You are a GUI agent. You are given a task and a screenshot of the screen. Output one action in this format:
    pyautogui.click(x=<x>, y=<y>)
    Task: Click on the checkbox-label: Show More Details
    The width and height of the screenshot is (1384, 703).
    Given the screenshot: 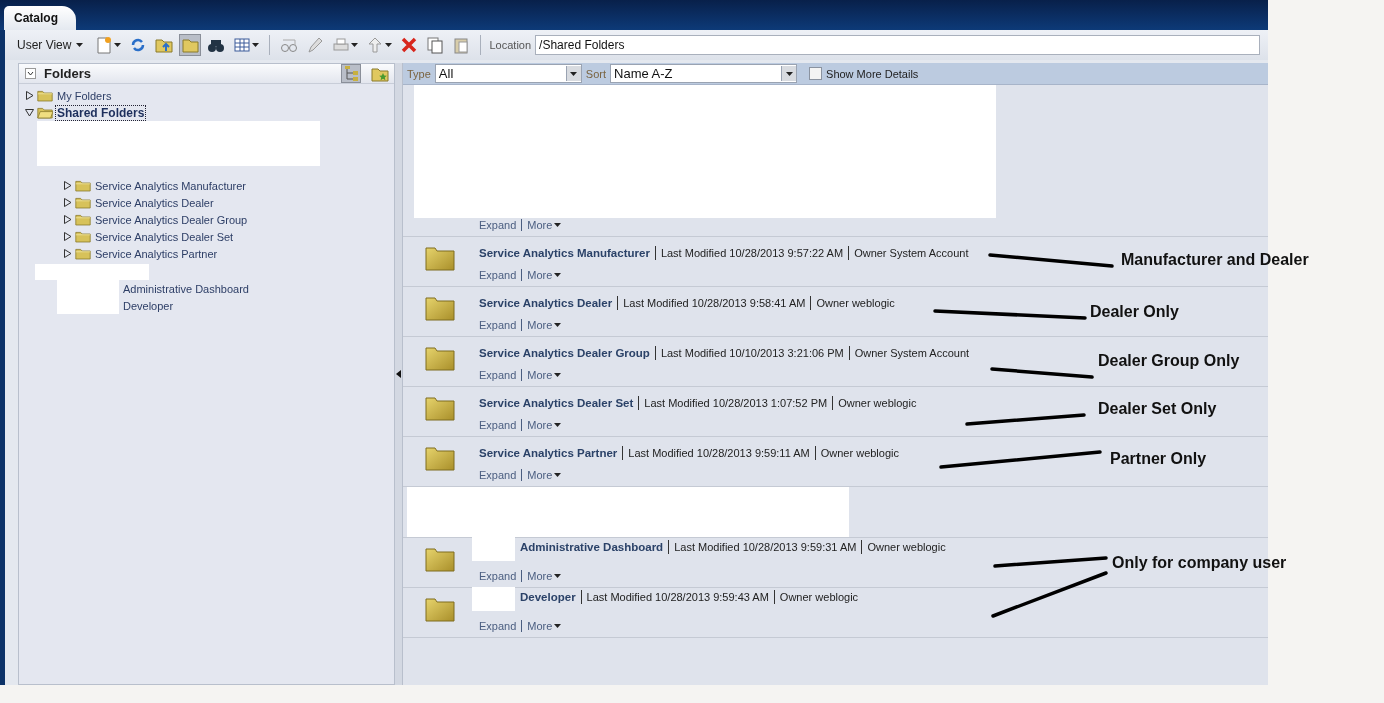 What is the action you would take?
    pyautogui.click(x=872, y=73)
    